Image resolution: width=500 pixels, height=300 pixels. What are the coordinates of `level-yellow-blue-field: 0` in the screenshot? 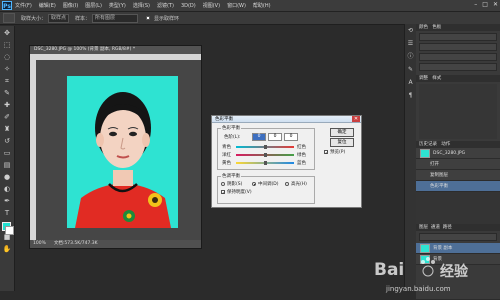 It's located at (291, 137).